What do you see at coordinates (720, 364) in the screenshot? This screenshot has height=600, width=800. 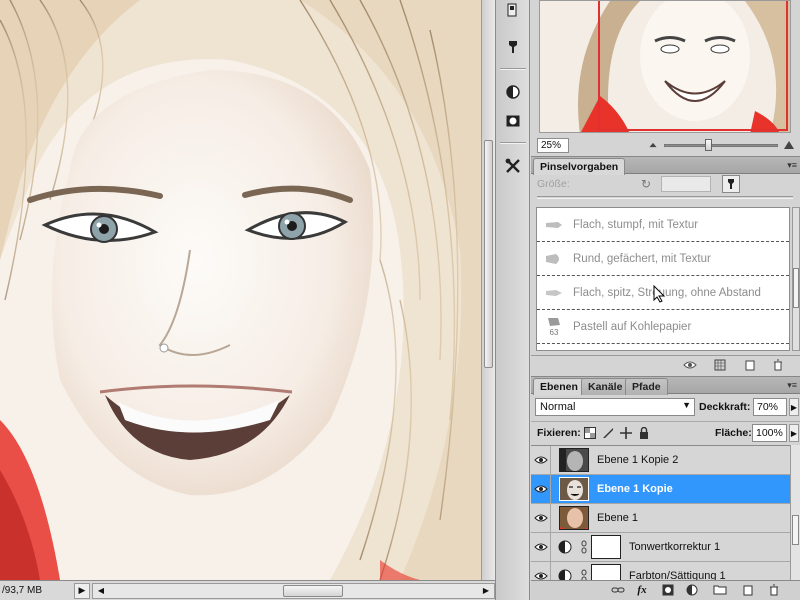 I see `brush-grid-icon` at bounding box center [720, 364].